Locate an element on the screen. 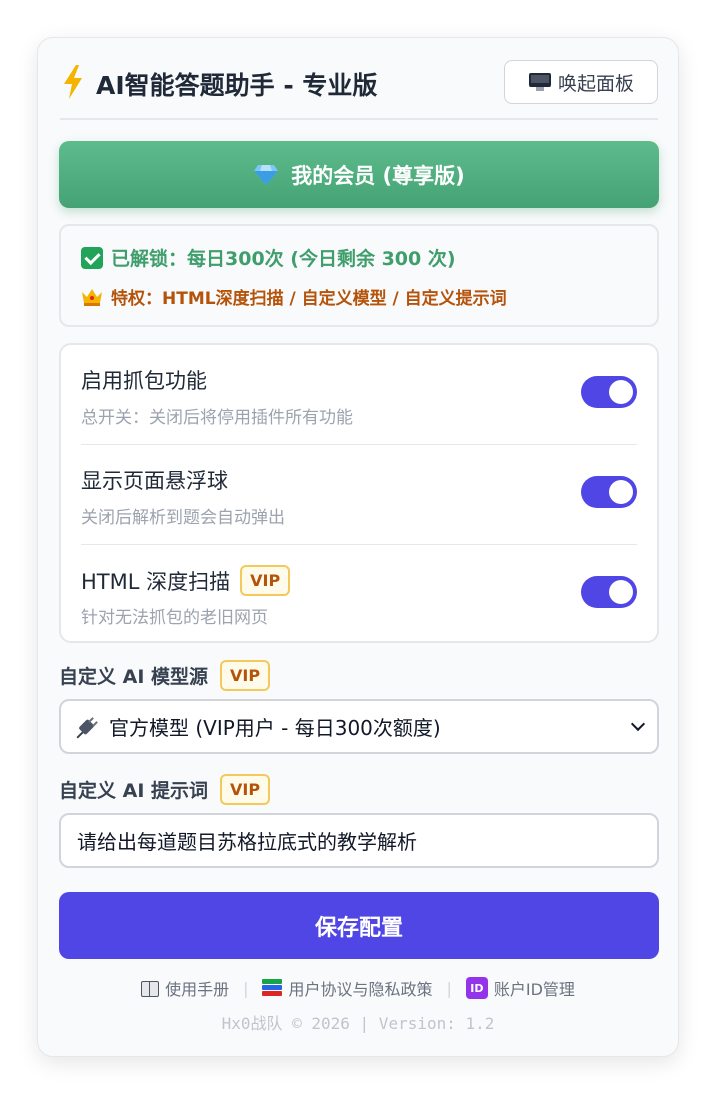 The height and width of the screenshot is (1094, 716). open-panel-button: 唤起面板 is located at coordinates (581, 82).